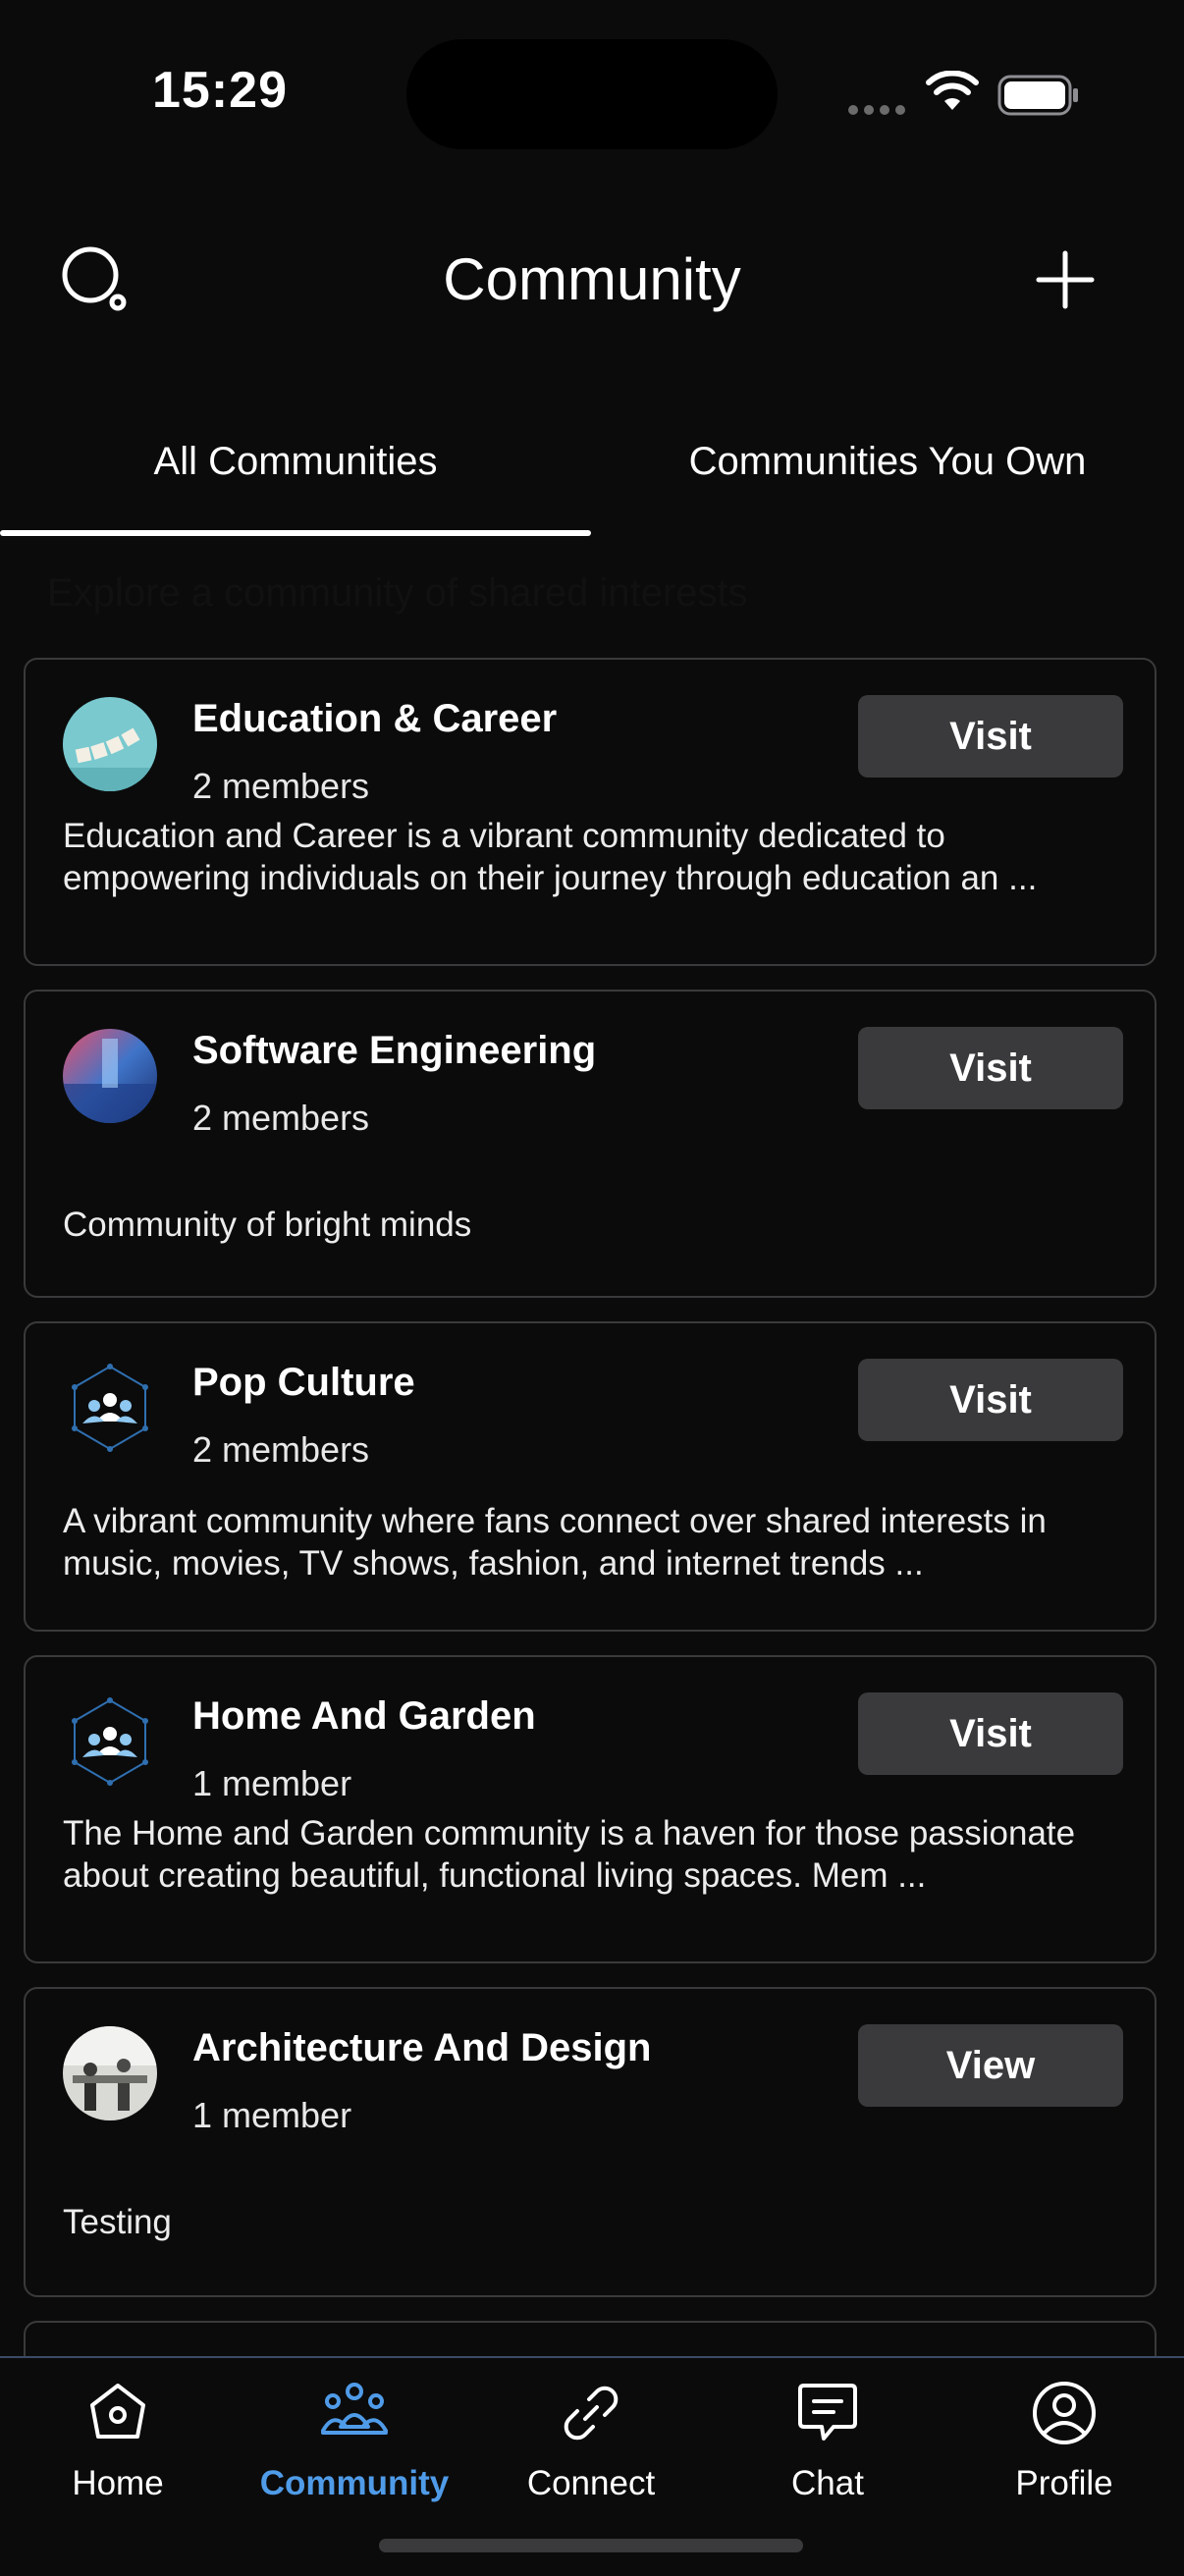 The height and width of the screenshot is (2576, 1184). Describe the element at coordinates (952, 90) in the screenshot. I see `wifi-icon` at that location.